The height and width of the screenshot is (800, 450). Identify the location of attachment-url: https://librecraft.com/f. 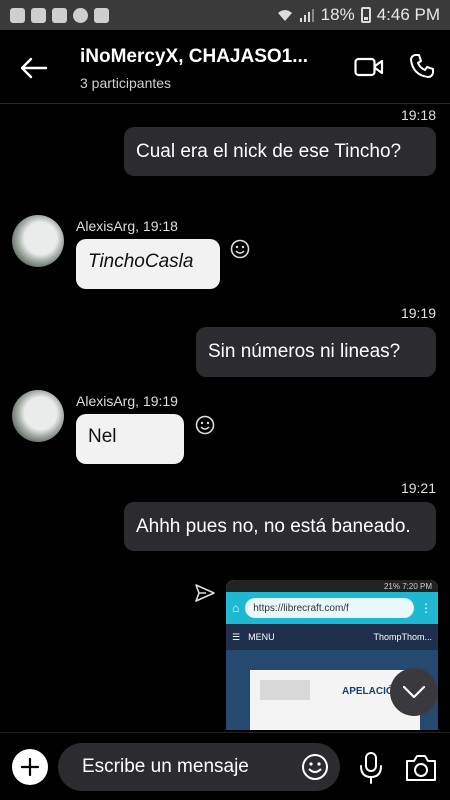
(329, 608).